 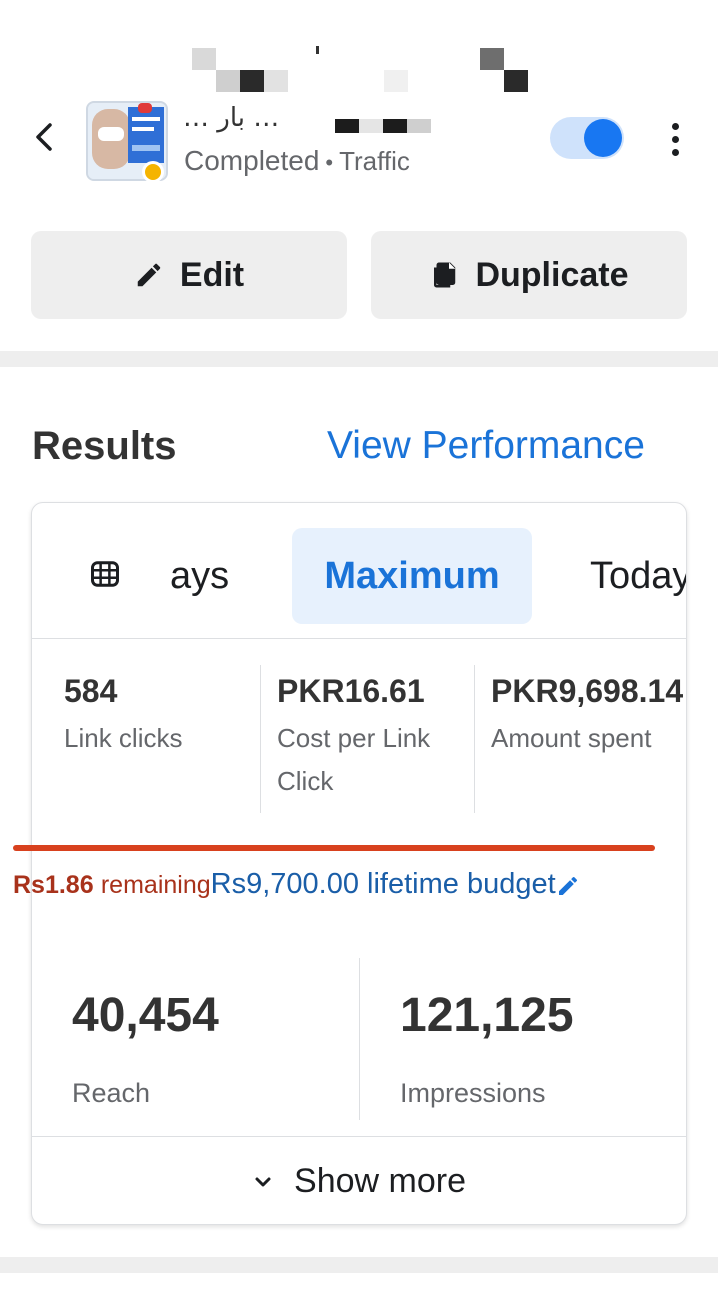 I want to click on show-more-label: Show more, so click(x=380, y=1181).